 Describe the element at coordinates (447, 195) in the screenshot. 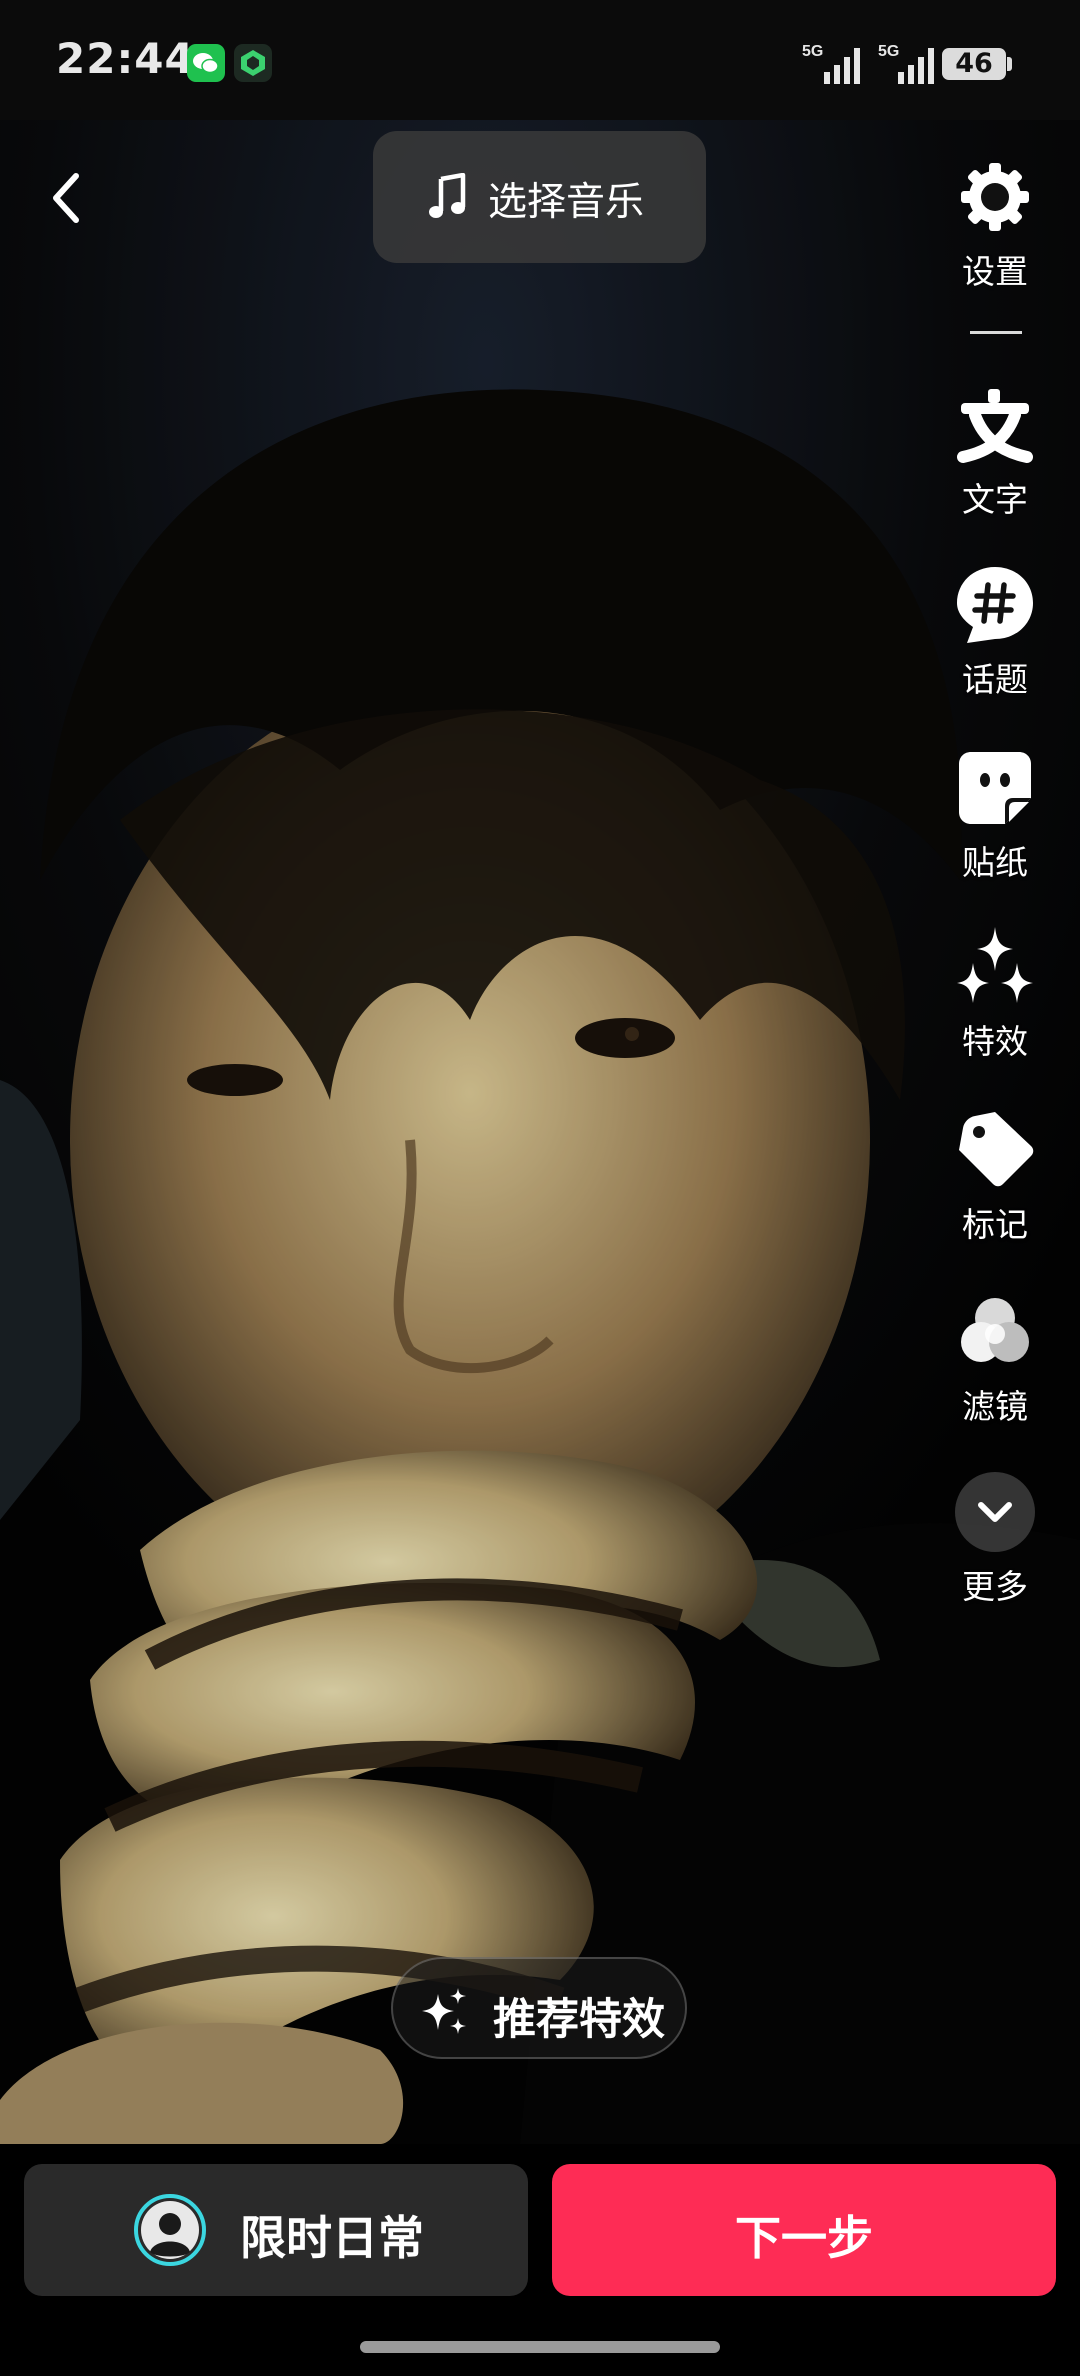

I see `music-note-icon` at that location.